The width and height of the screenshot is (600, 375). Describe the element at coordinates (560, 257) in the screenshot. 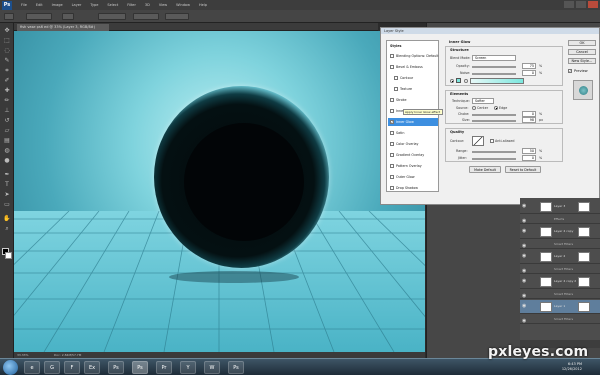

I see `layer-row: ◉ Layer 2` at that location.